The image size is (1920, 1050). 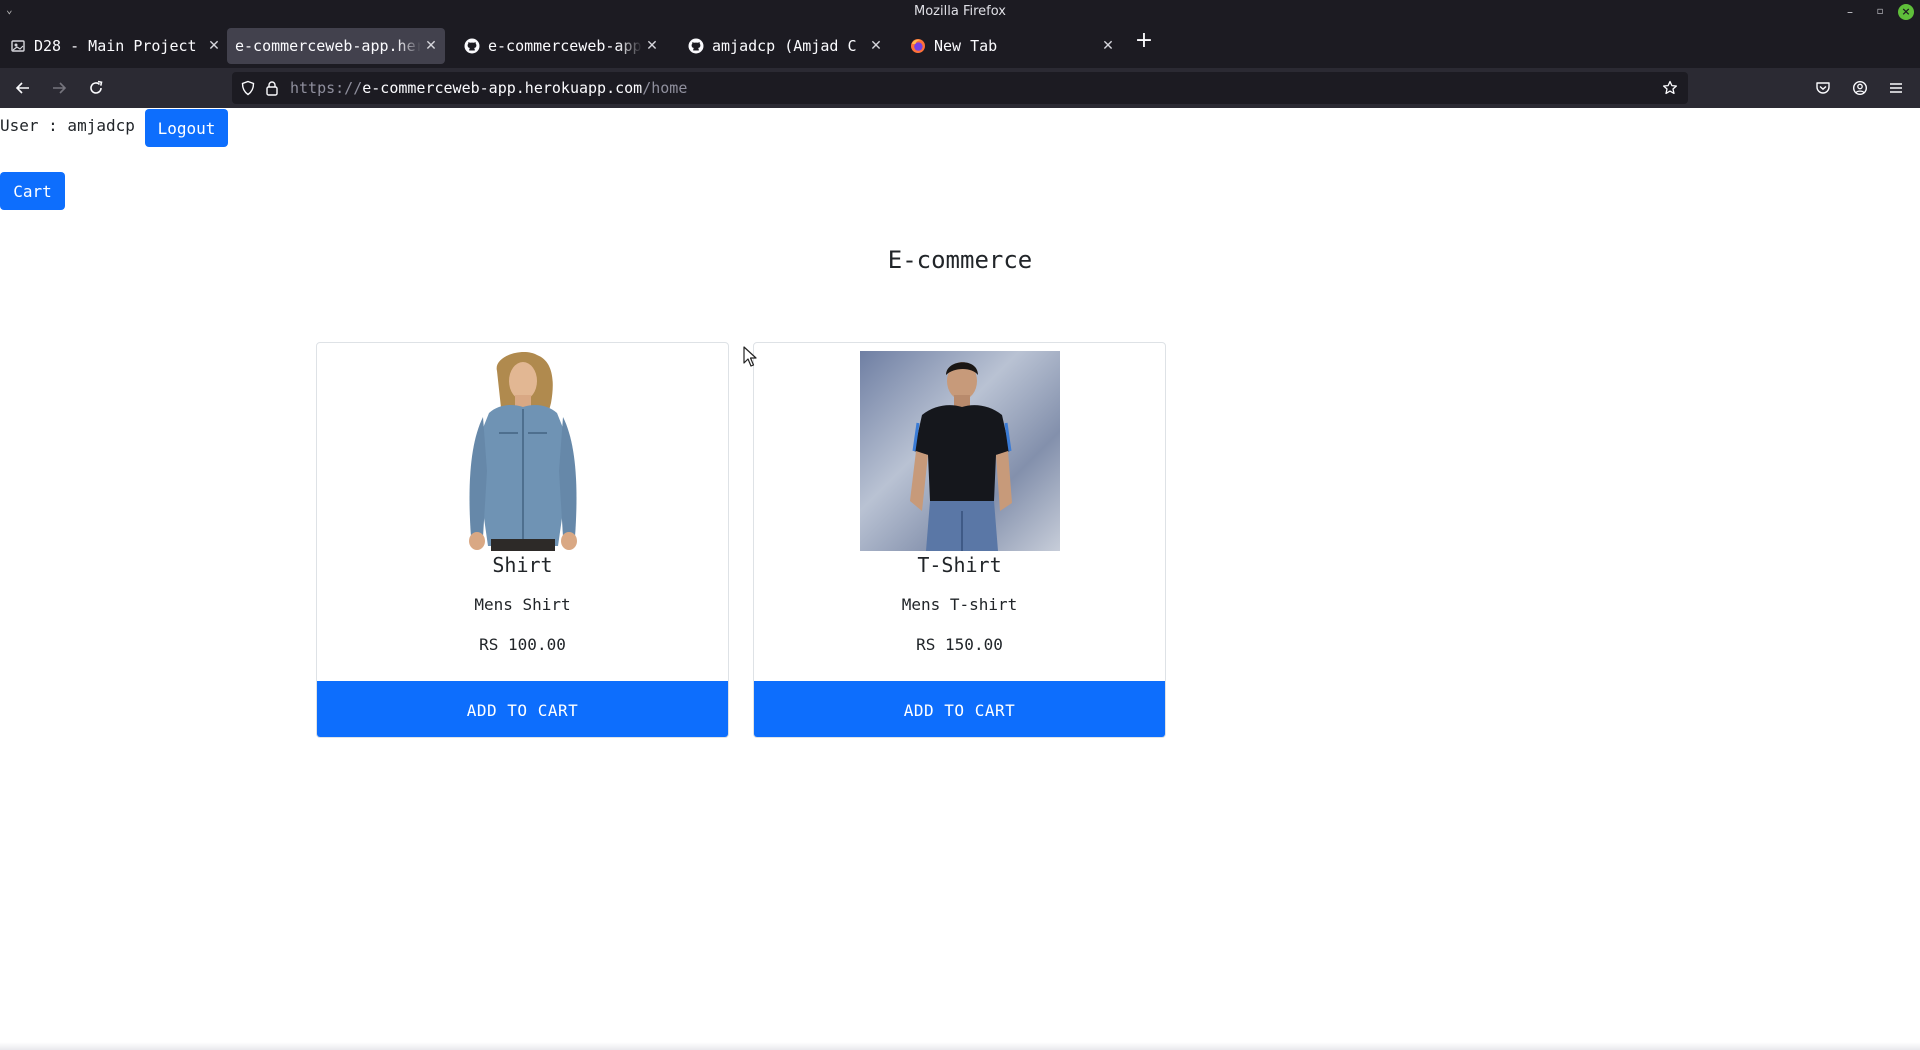 What do you see at coordinates (186, 128) in the screenshot?
I see `logout-button: Logout` at bounding box center [186, 128].